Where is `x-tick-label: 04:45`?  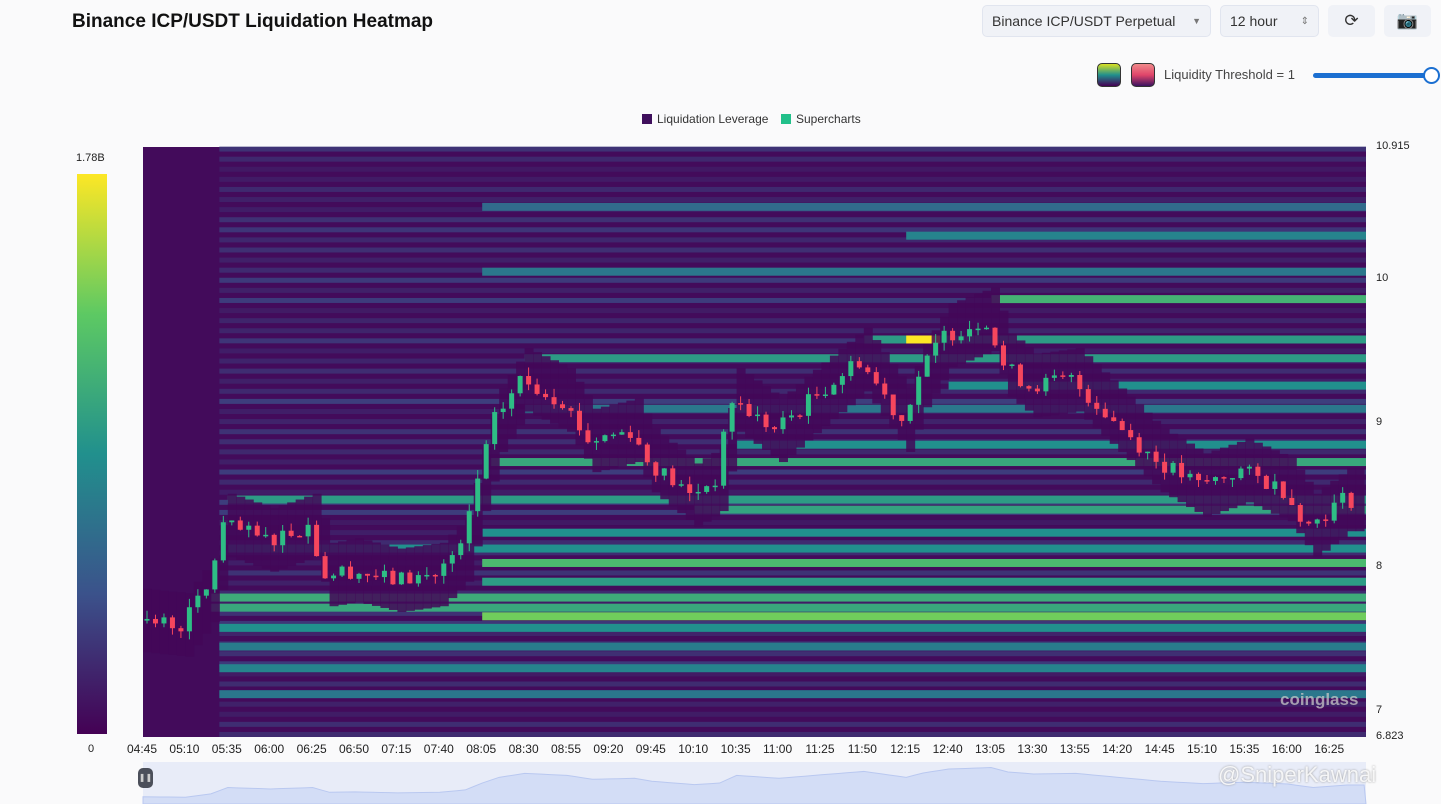 x-tick-label: 04:45 is located at coordinates (142, 749).